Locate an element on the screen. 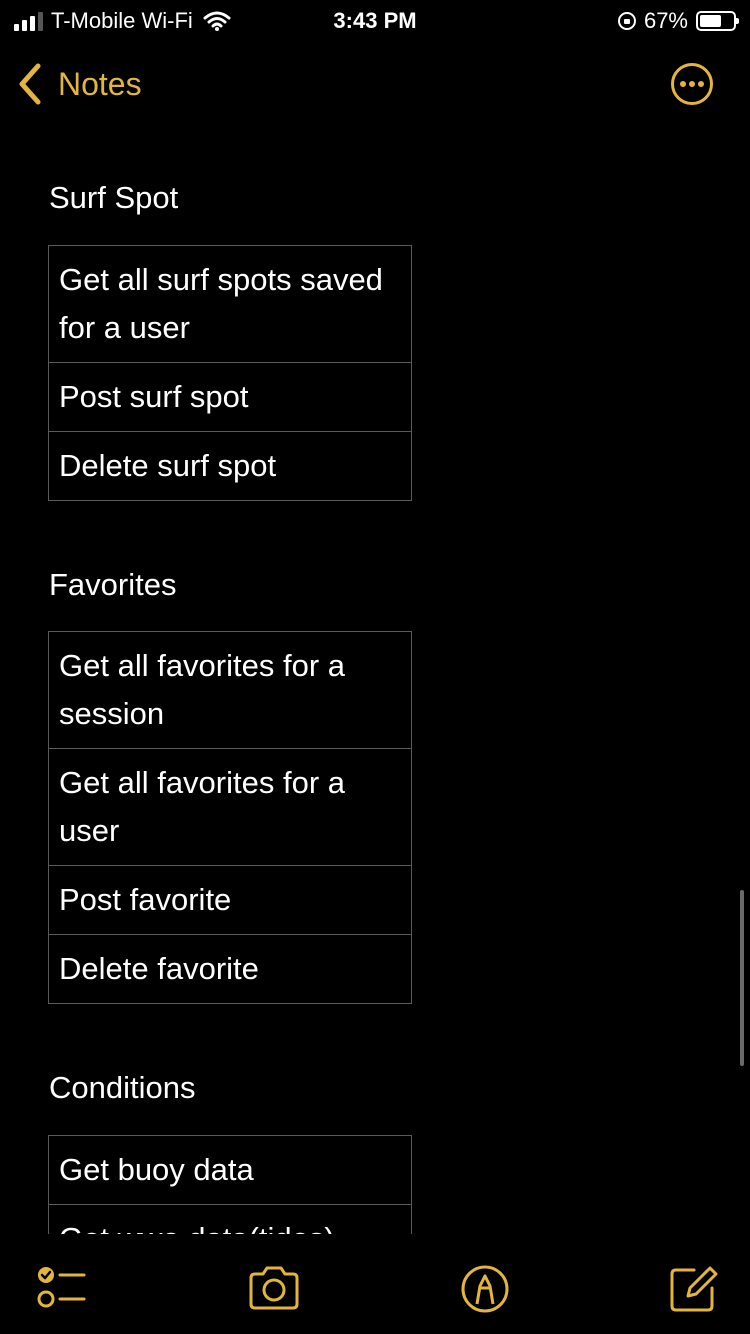 Image resolution: width=750 pixels, height=1334 pixels. table-row: Get all favorites for a session is located at coordinates (230, 690).